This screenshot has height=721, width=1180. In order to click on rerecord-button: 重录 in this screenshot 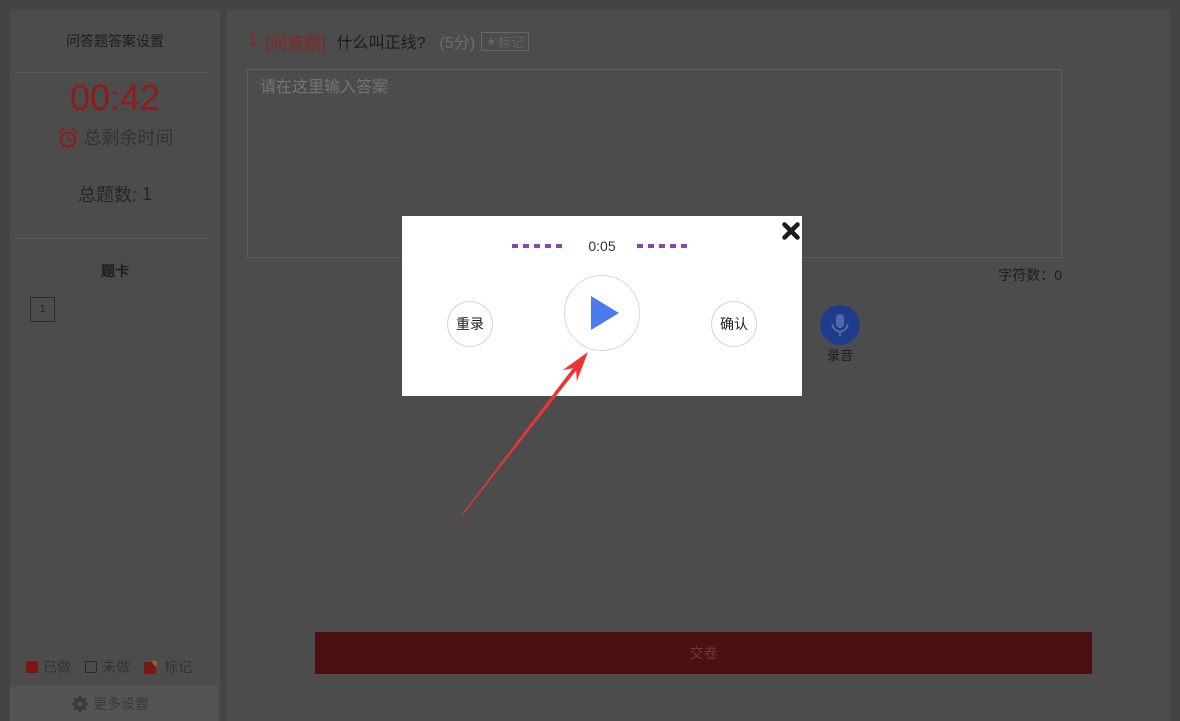, I will do `click(470, 324)`.